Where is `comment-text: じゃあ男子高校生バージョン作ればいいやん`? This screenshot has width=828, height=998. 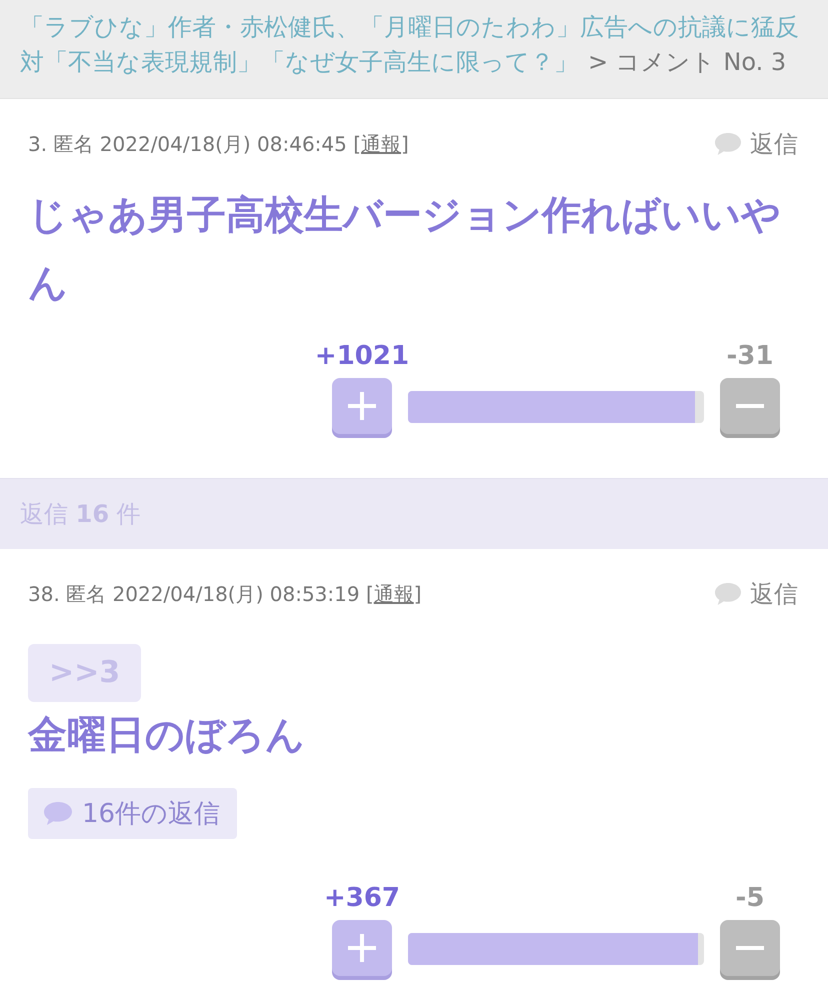
comment-text: じゃあ男子高校生バージョン作ればいいやん is located at coordinates (405, 250).